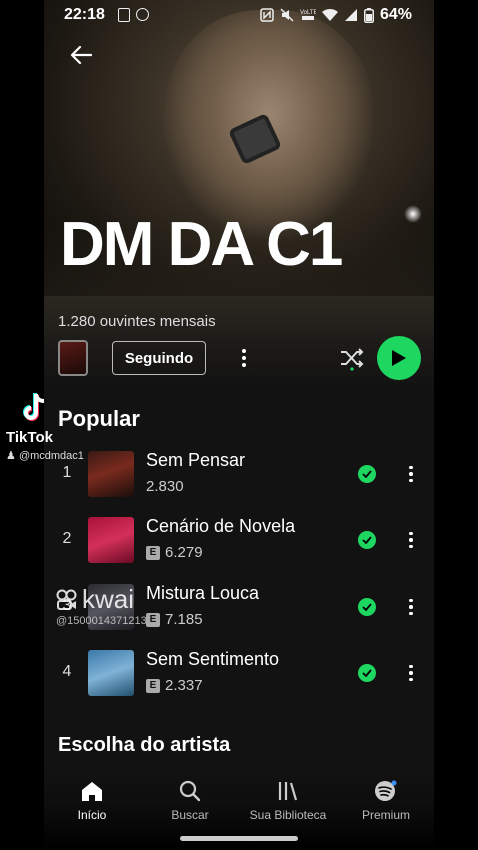 The width and height of the screenshot is (478, 850). Describe the element at coordinates (239, 540) in the screenshot. I see `track-row: 2 Cenário de Novela E 6.279` at that location.